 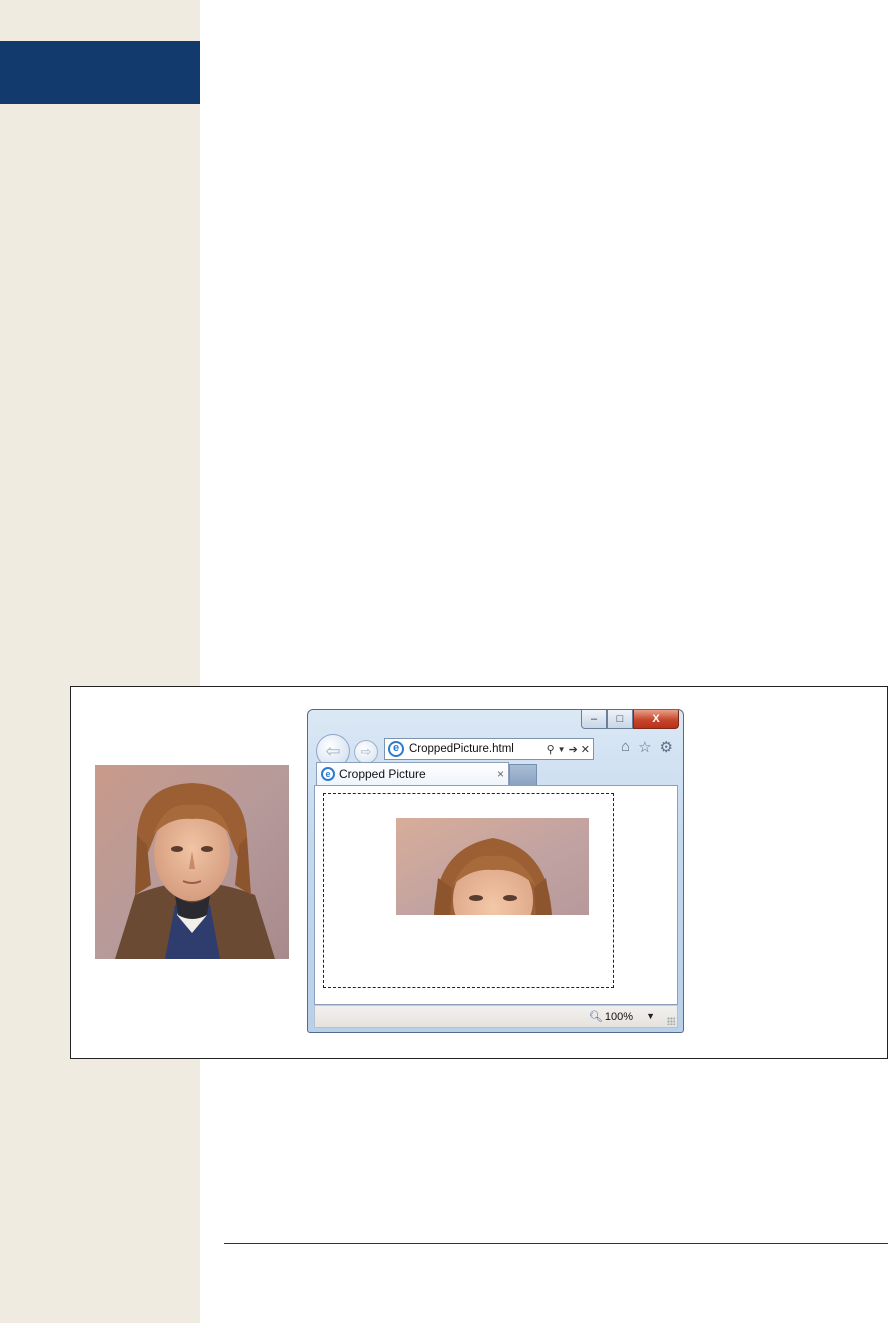 I want to click on address-actions: ⚲ ▼ ➔ ✕, so click(x=570, y=749).